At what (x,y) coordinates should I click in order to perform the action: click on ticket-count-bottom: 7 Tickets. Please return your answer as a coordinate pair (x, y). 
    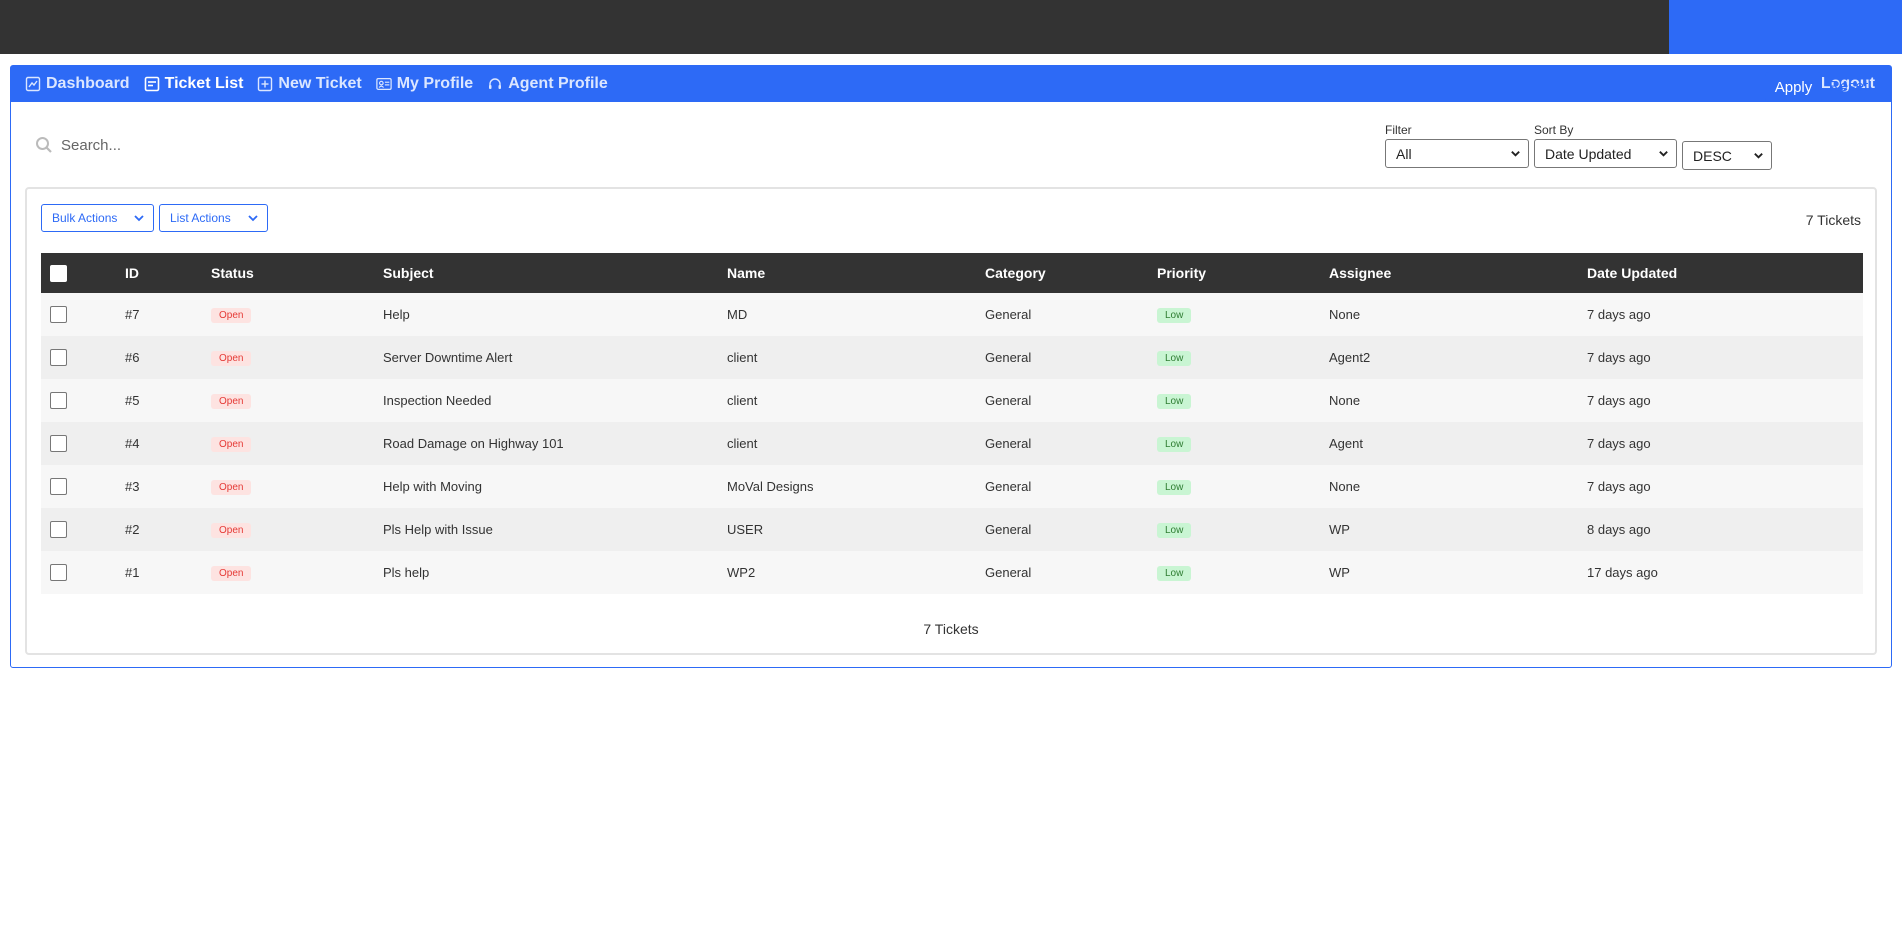
    Looking at the image, I should click on (951, 629).